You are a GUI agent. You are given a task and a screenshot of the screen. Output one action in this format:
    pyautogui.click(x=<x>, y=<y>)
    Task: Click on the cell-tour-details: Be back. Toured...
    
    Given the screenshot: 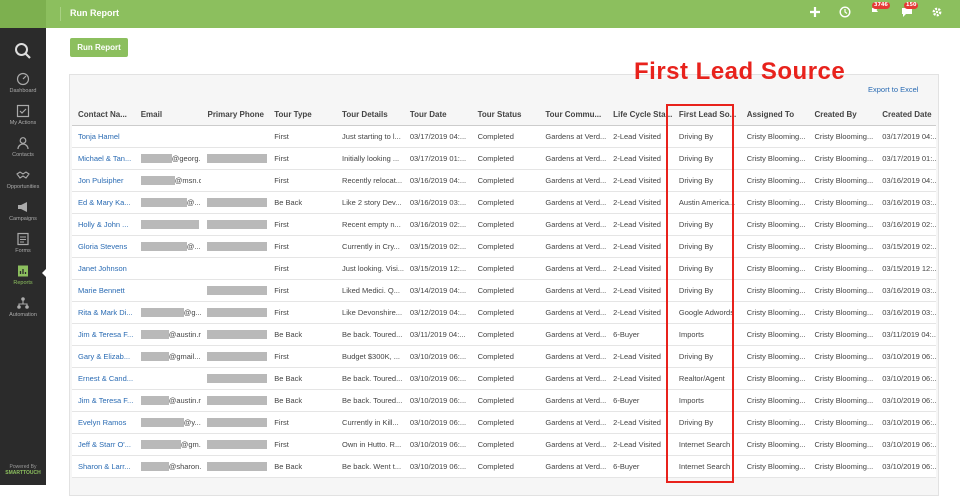 What is the action you would take?
    pyautogui.click(x=370, y=334)
    